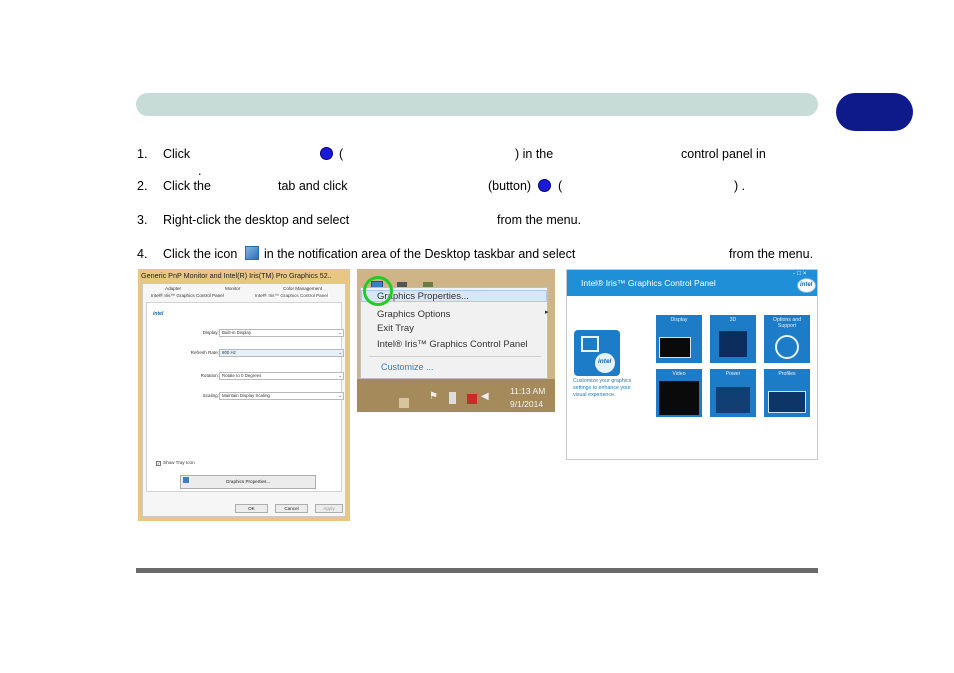 Image resolution: width=954 pixels, height=673 pixels. Describe the element at coordinates (313, 186) in the screenshot. I see `step-2-text-b: tab and click` at that location.